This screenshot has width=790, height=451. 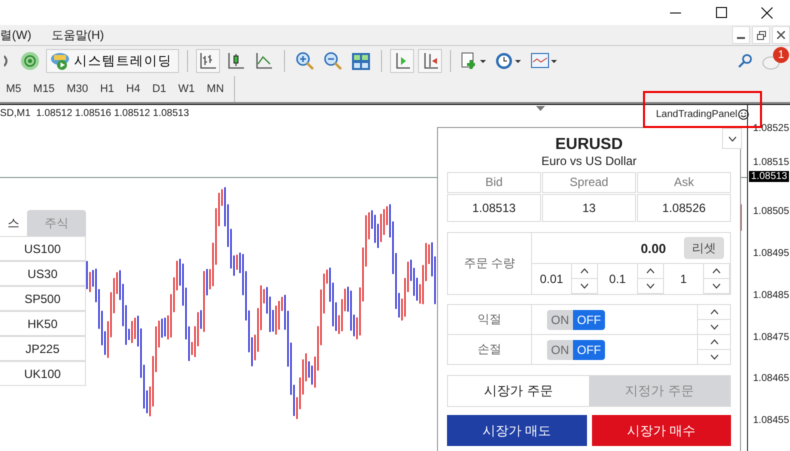 I want to click on quote-value: 13, so click(x=589, y=208).